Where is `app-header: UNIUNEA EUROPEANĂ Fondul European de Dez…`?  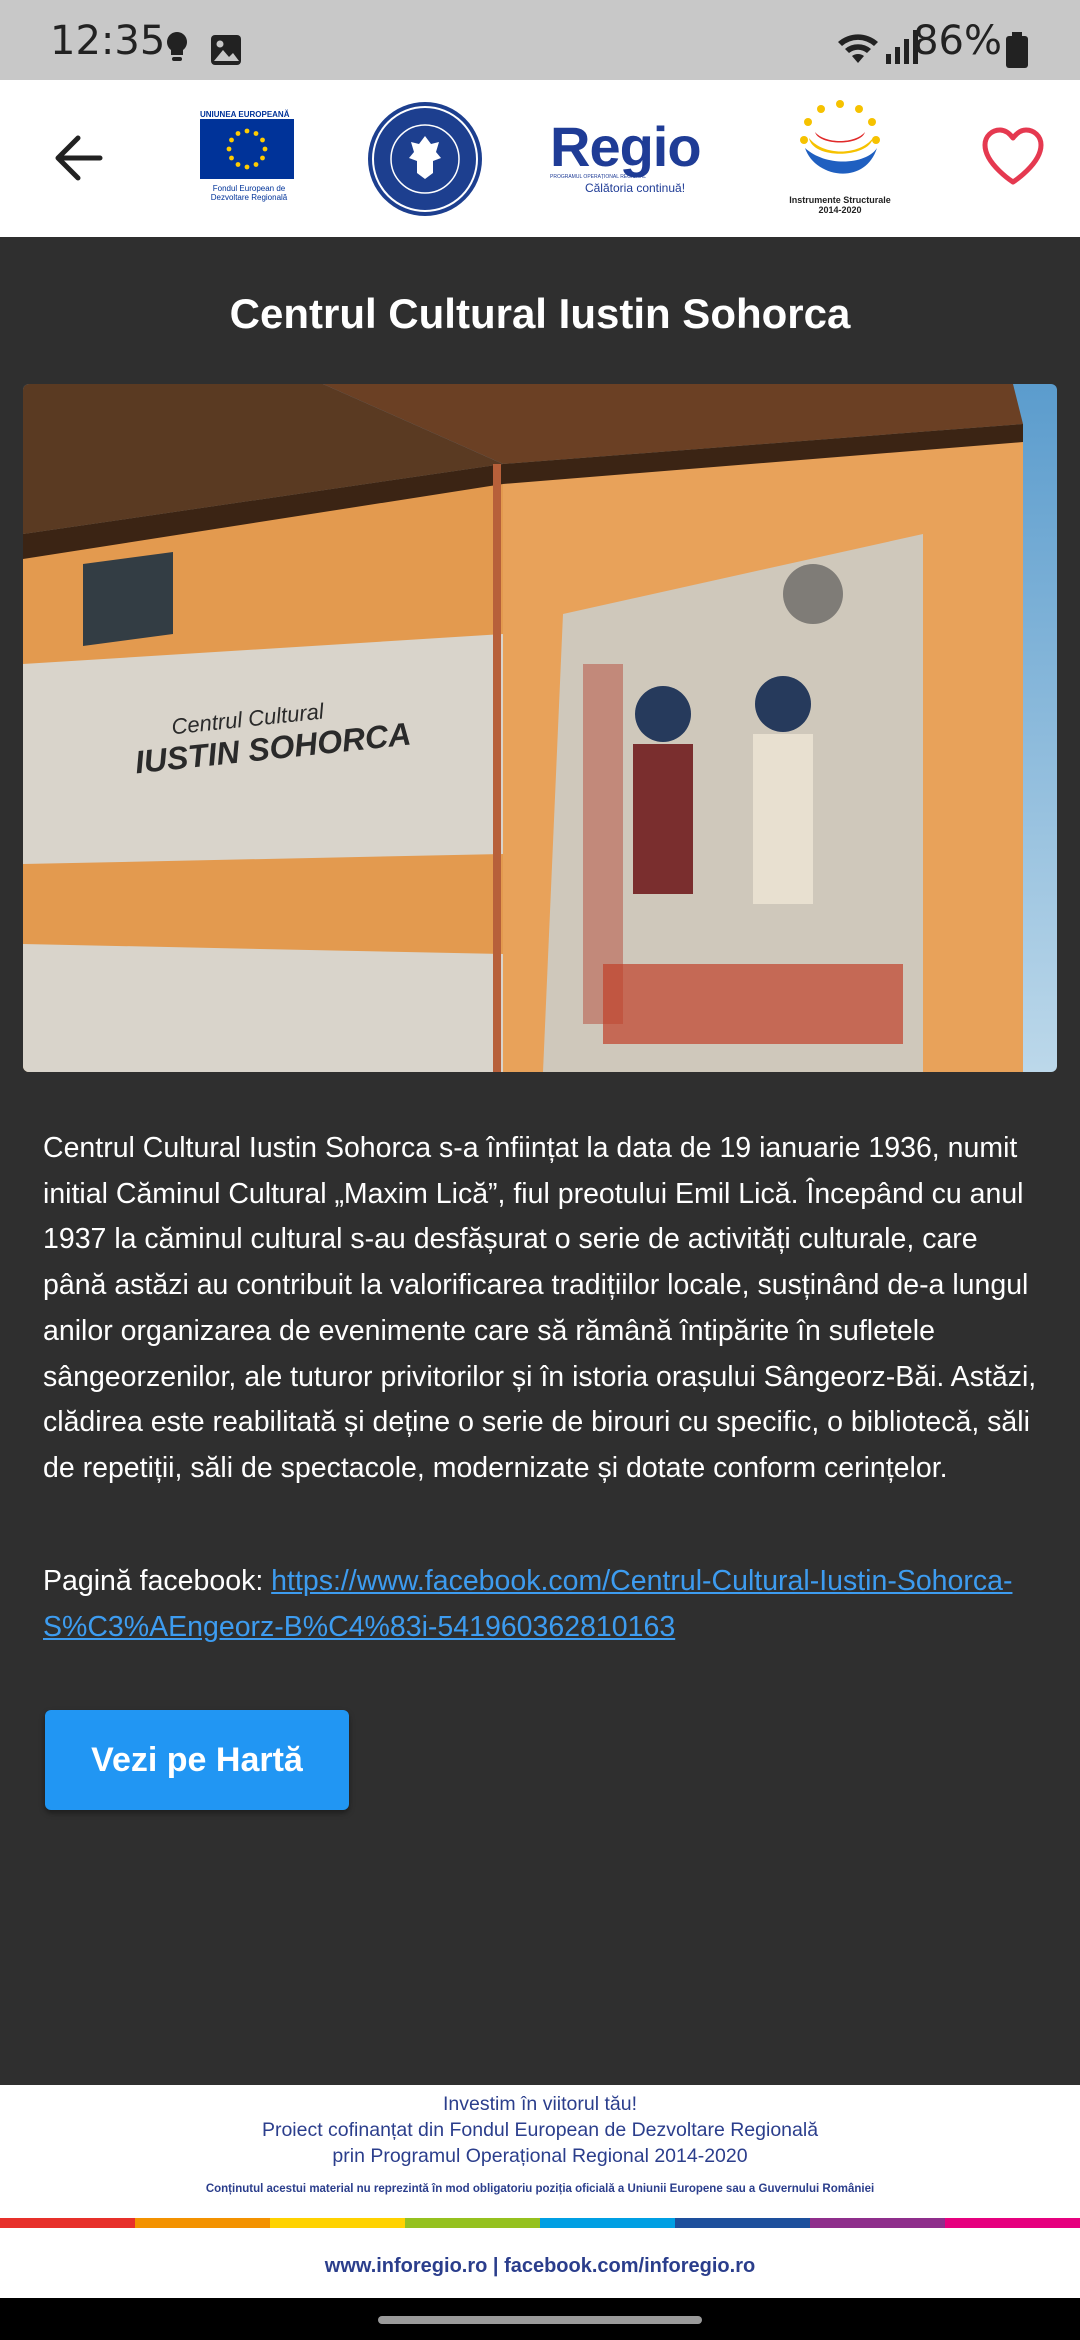 app-header: UNIUNEA EUROPEANĂ Fondul European de Dez… is located at coordinates (540, 158).